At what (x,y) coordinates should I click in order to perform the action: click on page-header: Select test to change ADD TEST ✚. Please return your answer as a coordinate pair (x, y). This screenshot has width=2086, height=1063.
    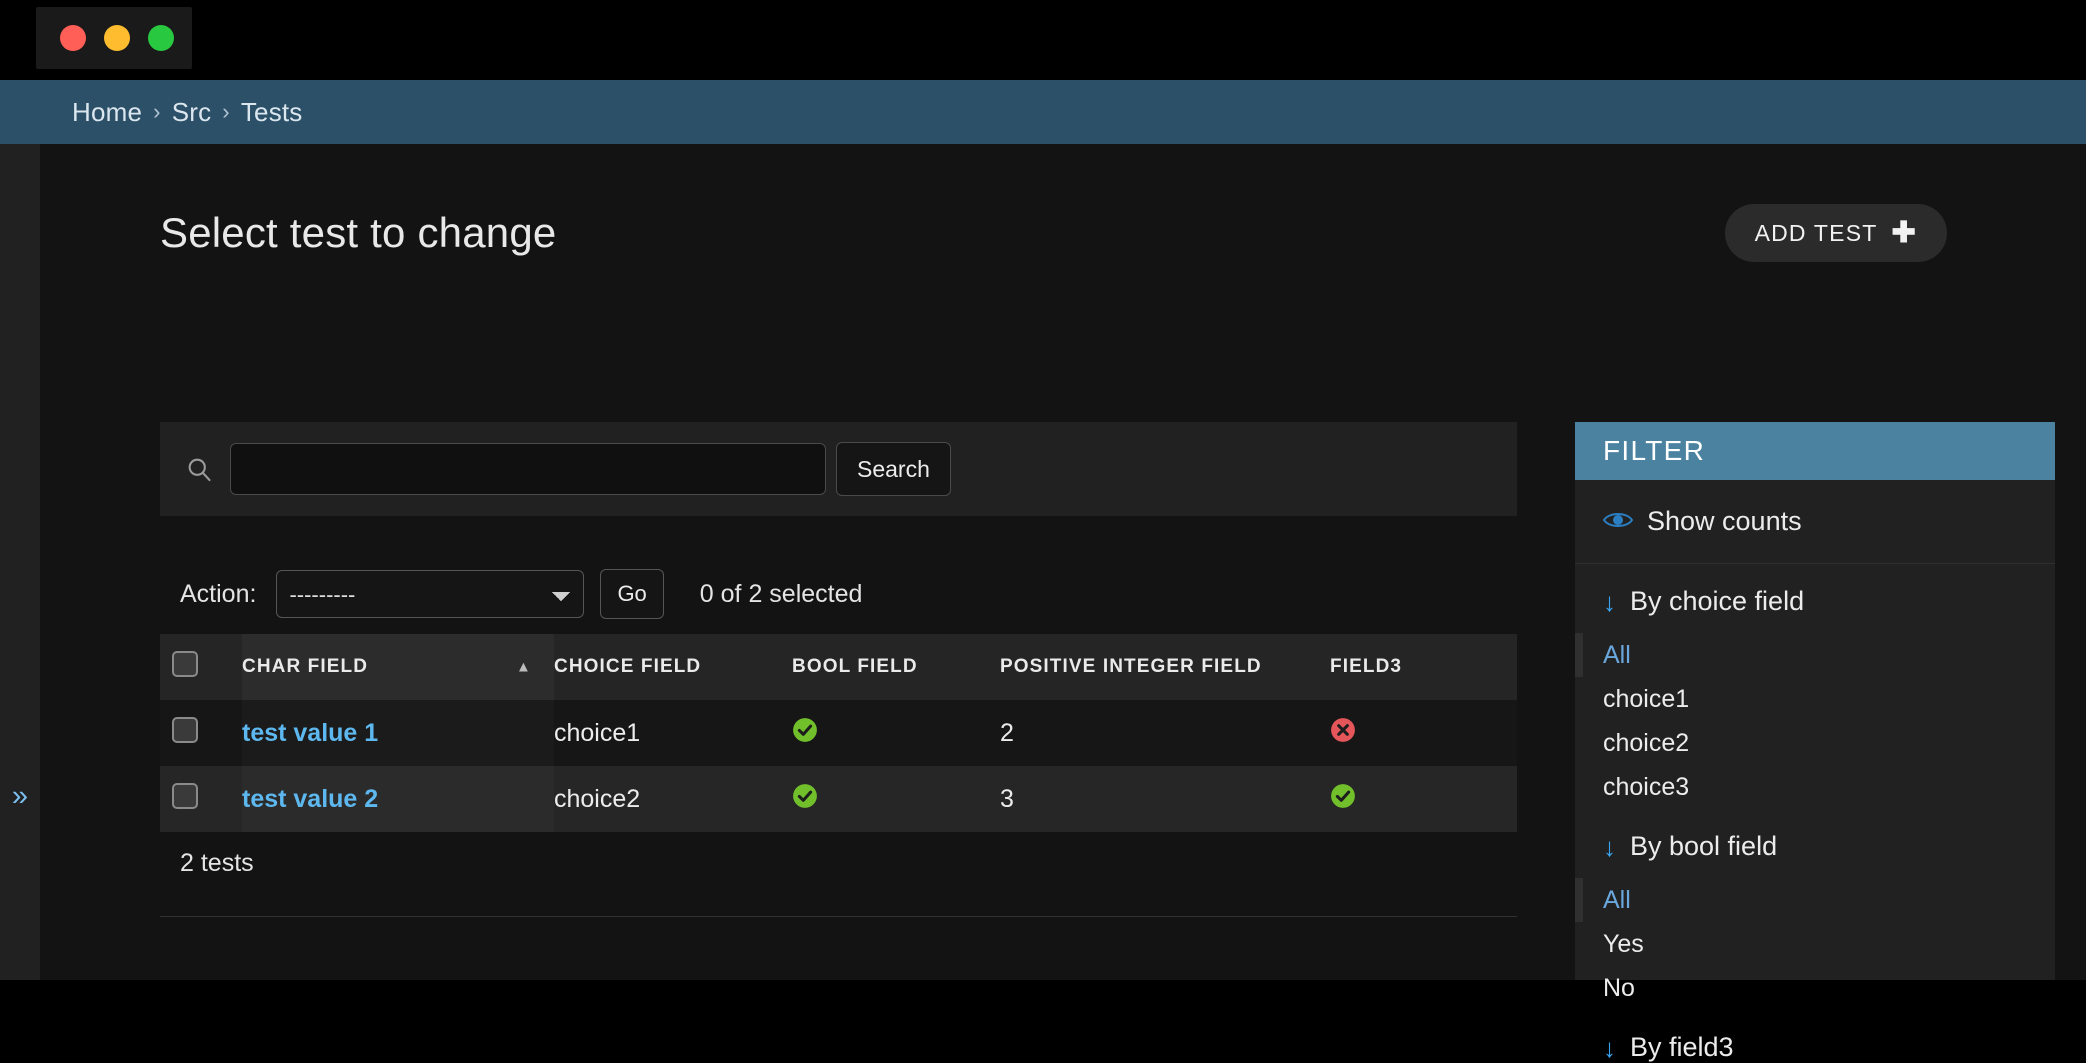
    Looking at the image, I should click on (1060, 229).